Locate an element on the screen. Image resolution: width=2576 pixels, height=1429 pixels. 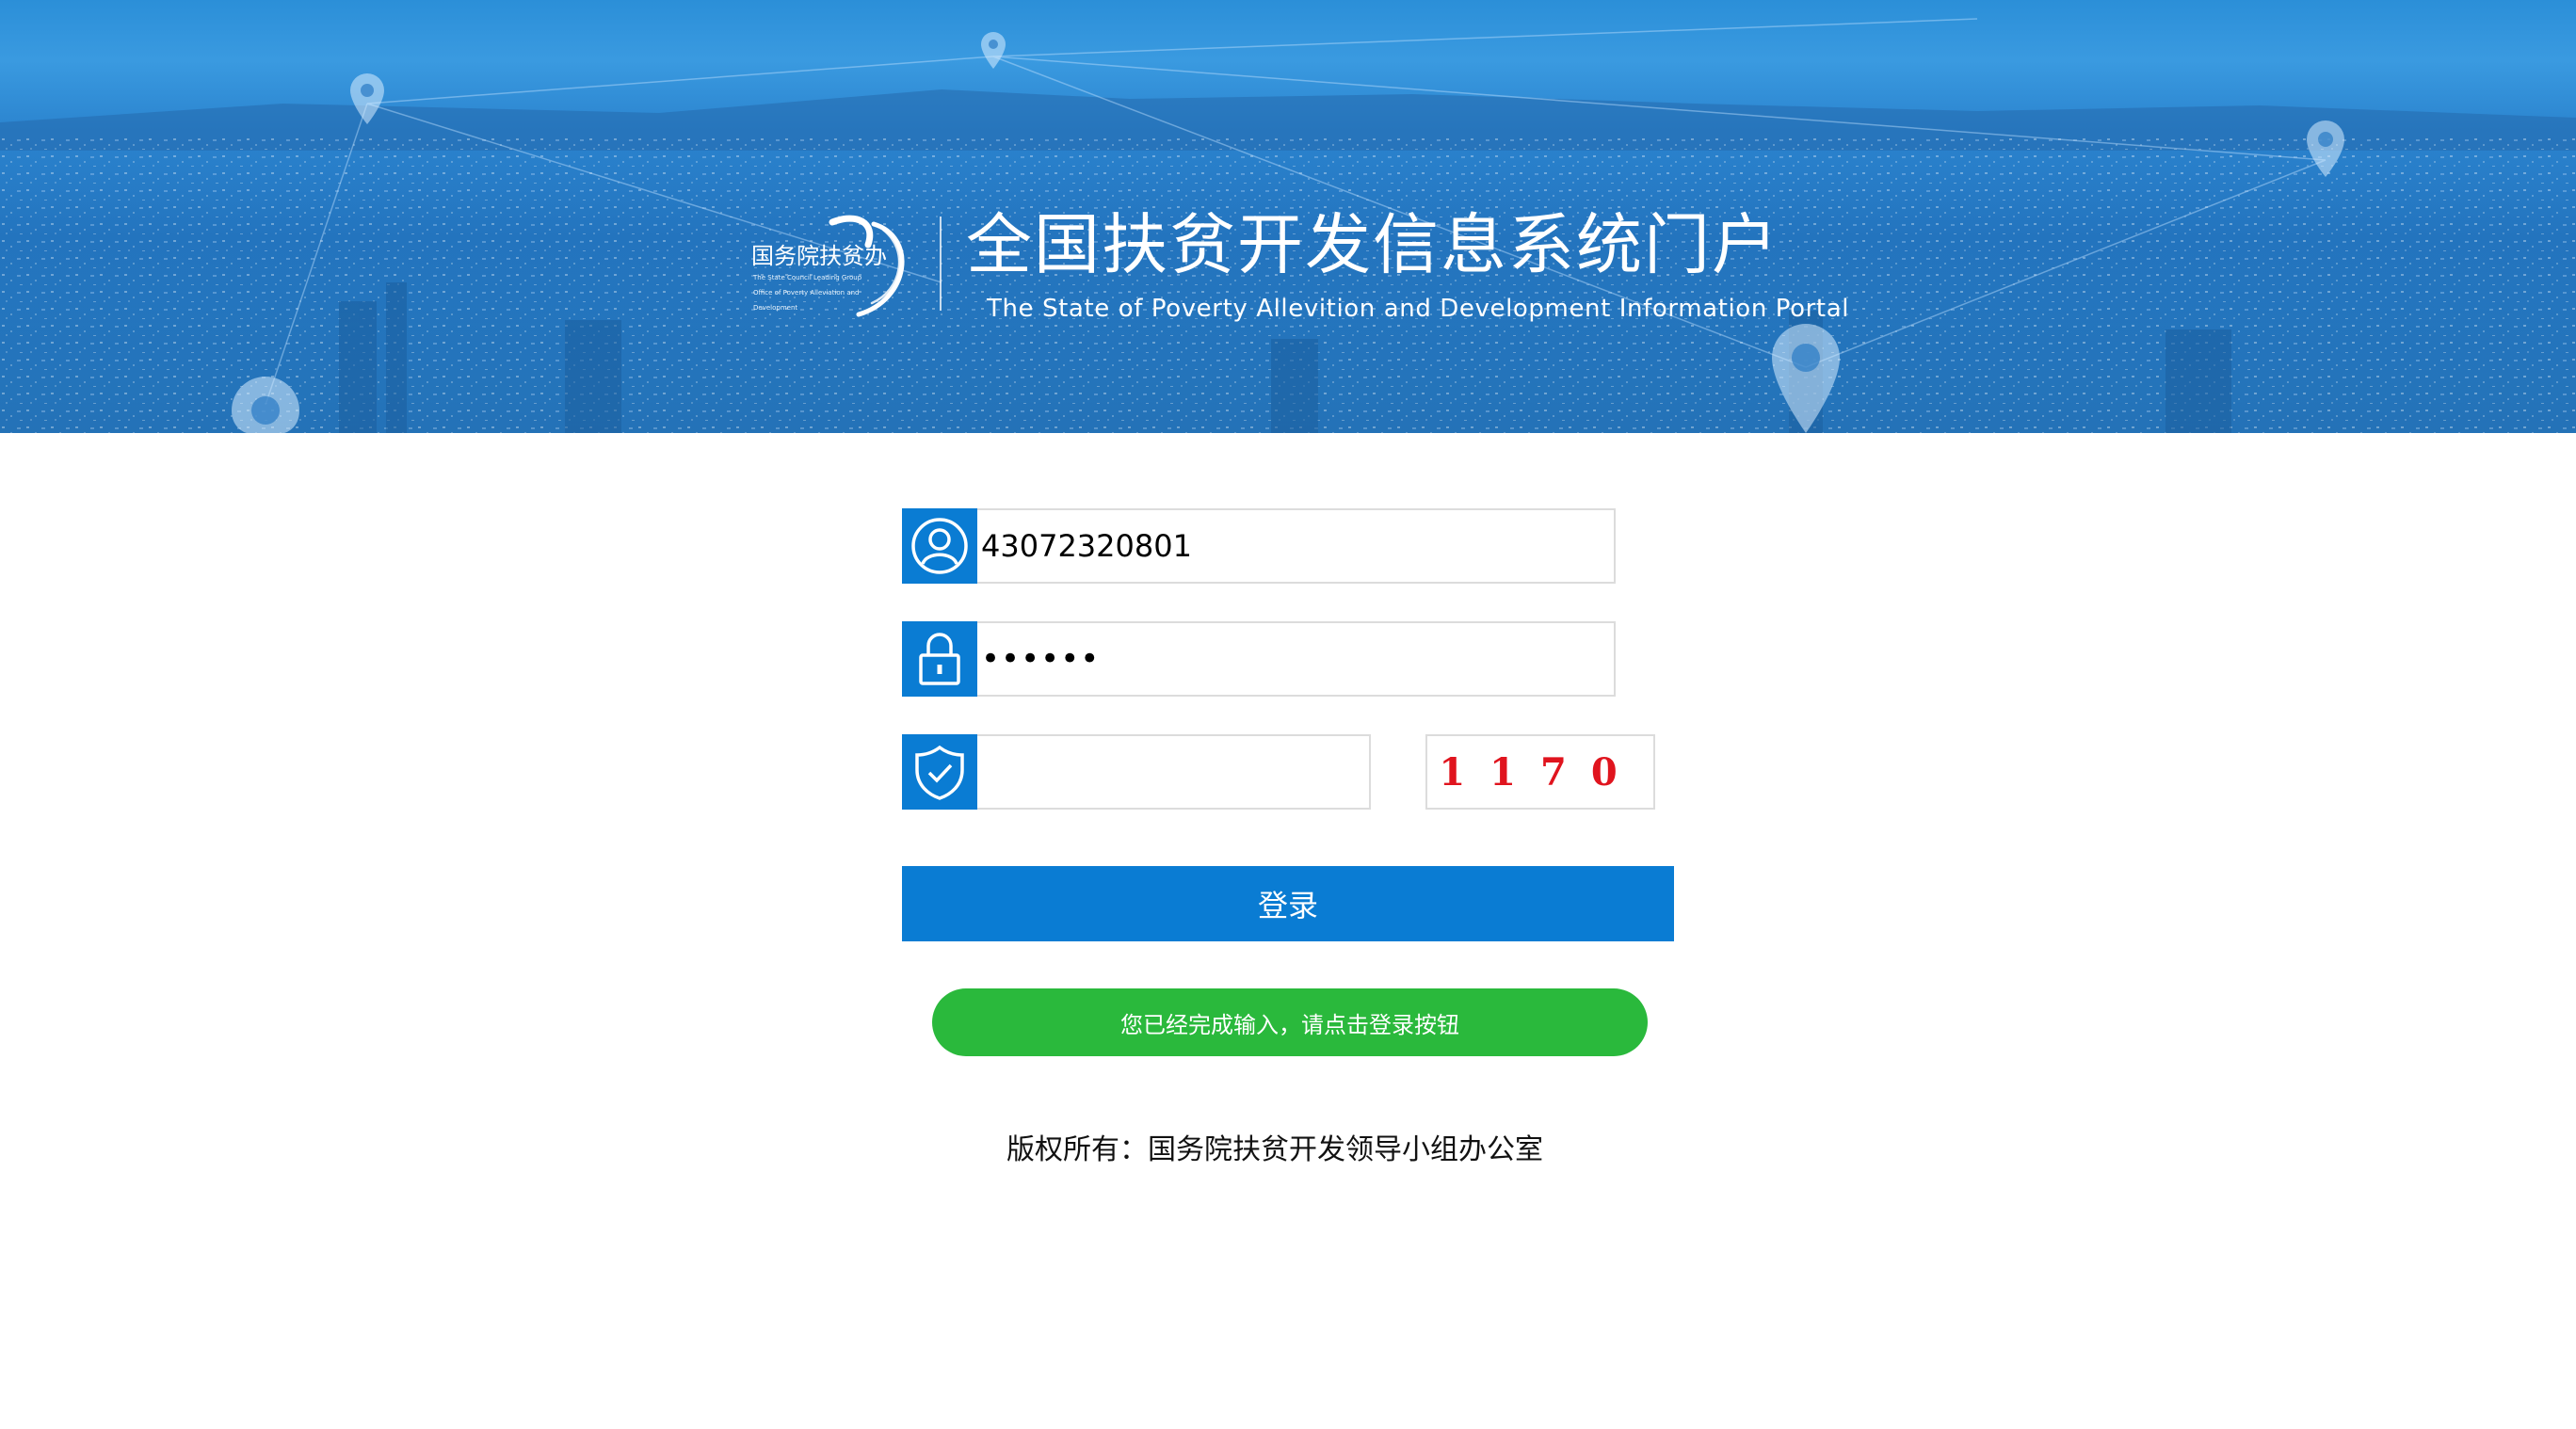
captcha-input is located at coordinates (1174, 772).